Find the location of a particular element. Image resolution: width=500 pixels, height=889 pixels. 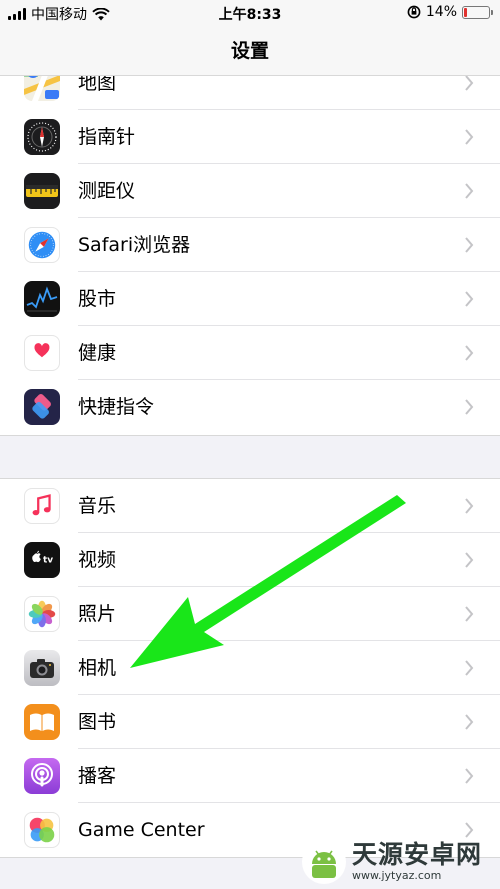

settings-row-podcasts: 播客 is located at coordinates (250, 776).